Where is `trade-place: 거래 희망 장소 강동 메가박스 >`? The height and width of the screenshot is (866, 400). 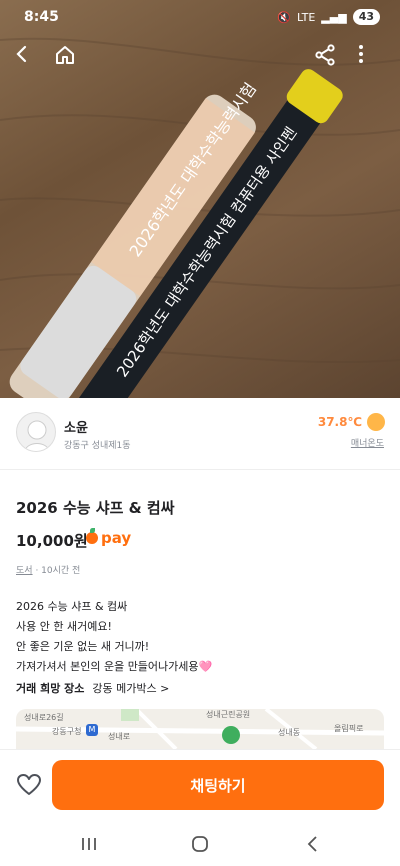 trade-place: 거래 희망 장소 강동 메가박스 > is located at coordinates (92, 688).